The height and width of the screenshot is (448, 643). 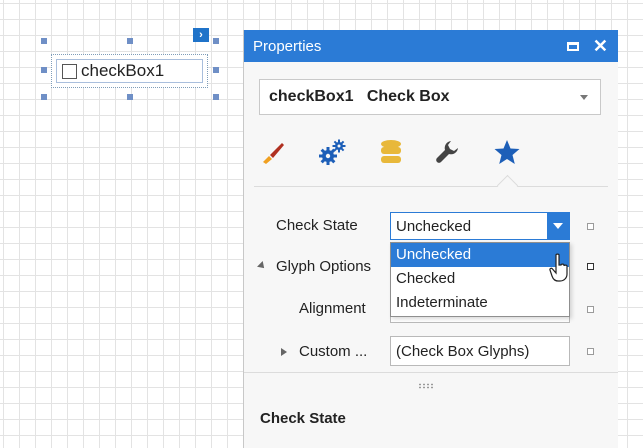 I want to click on panel-title: Properties, so click(x=287, y=46).